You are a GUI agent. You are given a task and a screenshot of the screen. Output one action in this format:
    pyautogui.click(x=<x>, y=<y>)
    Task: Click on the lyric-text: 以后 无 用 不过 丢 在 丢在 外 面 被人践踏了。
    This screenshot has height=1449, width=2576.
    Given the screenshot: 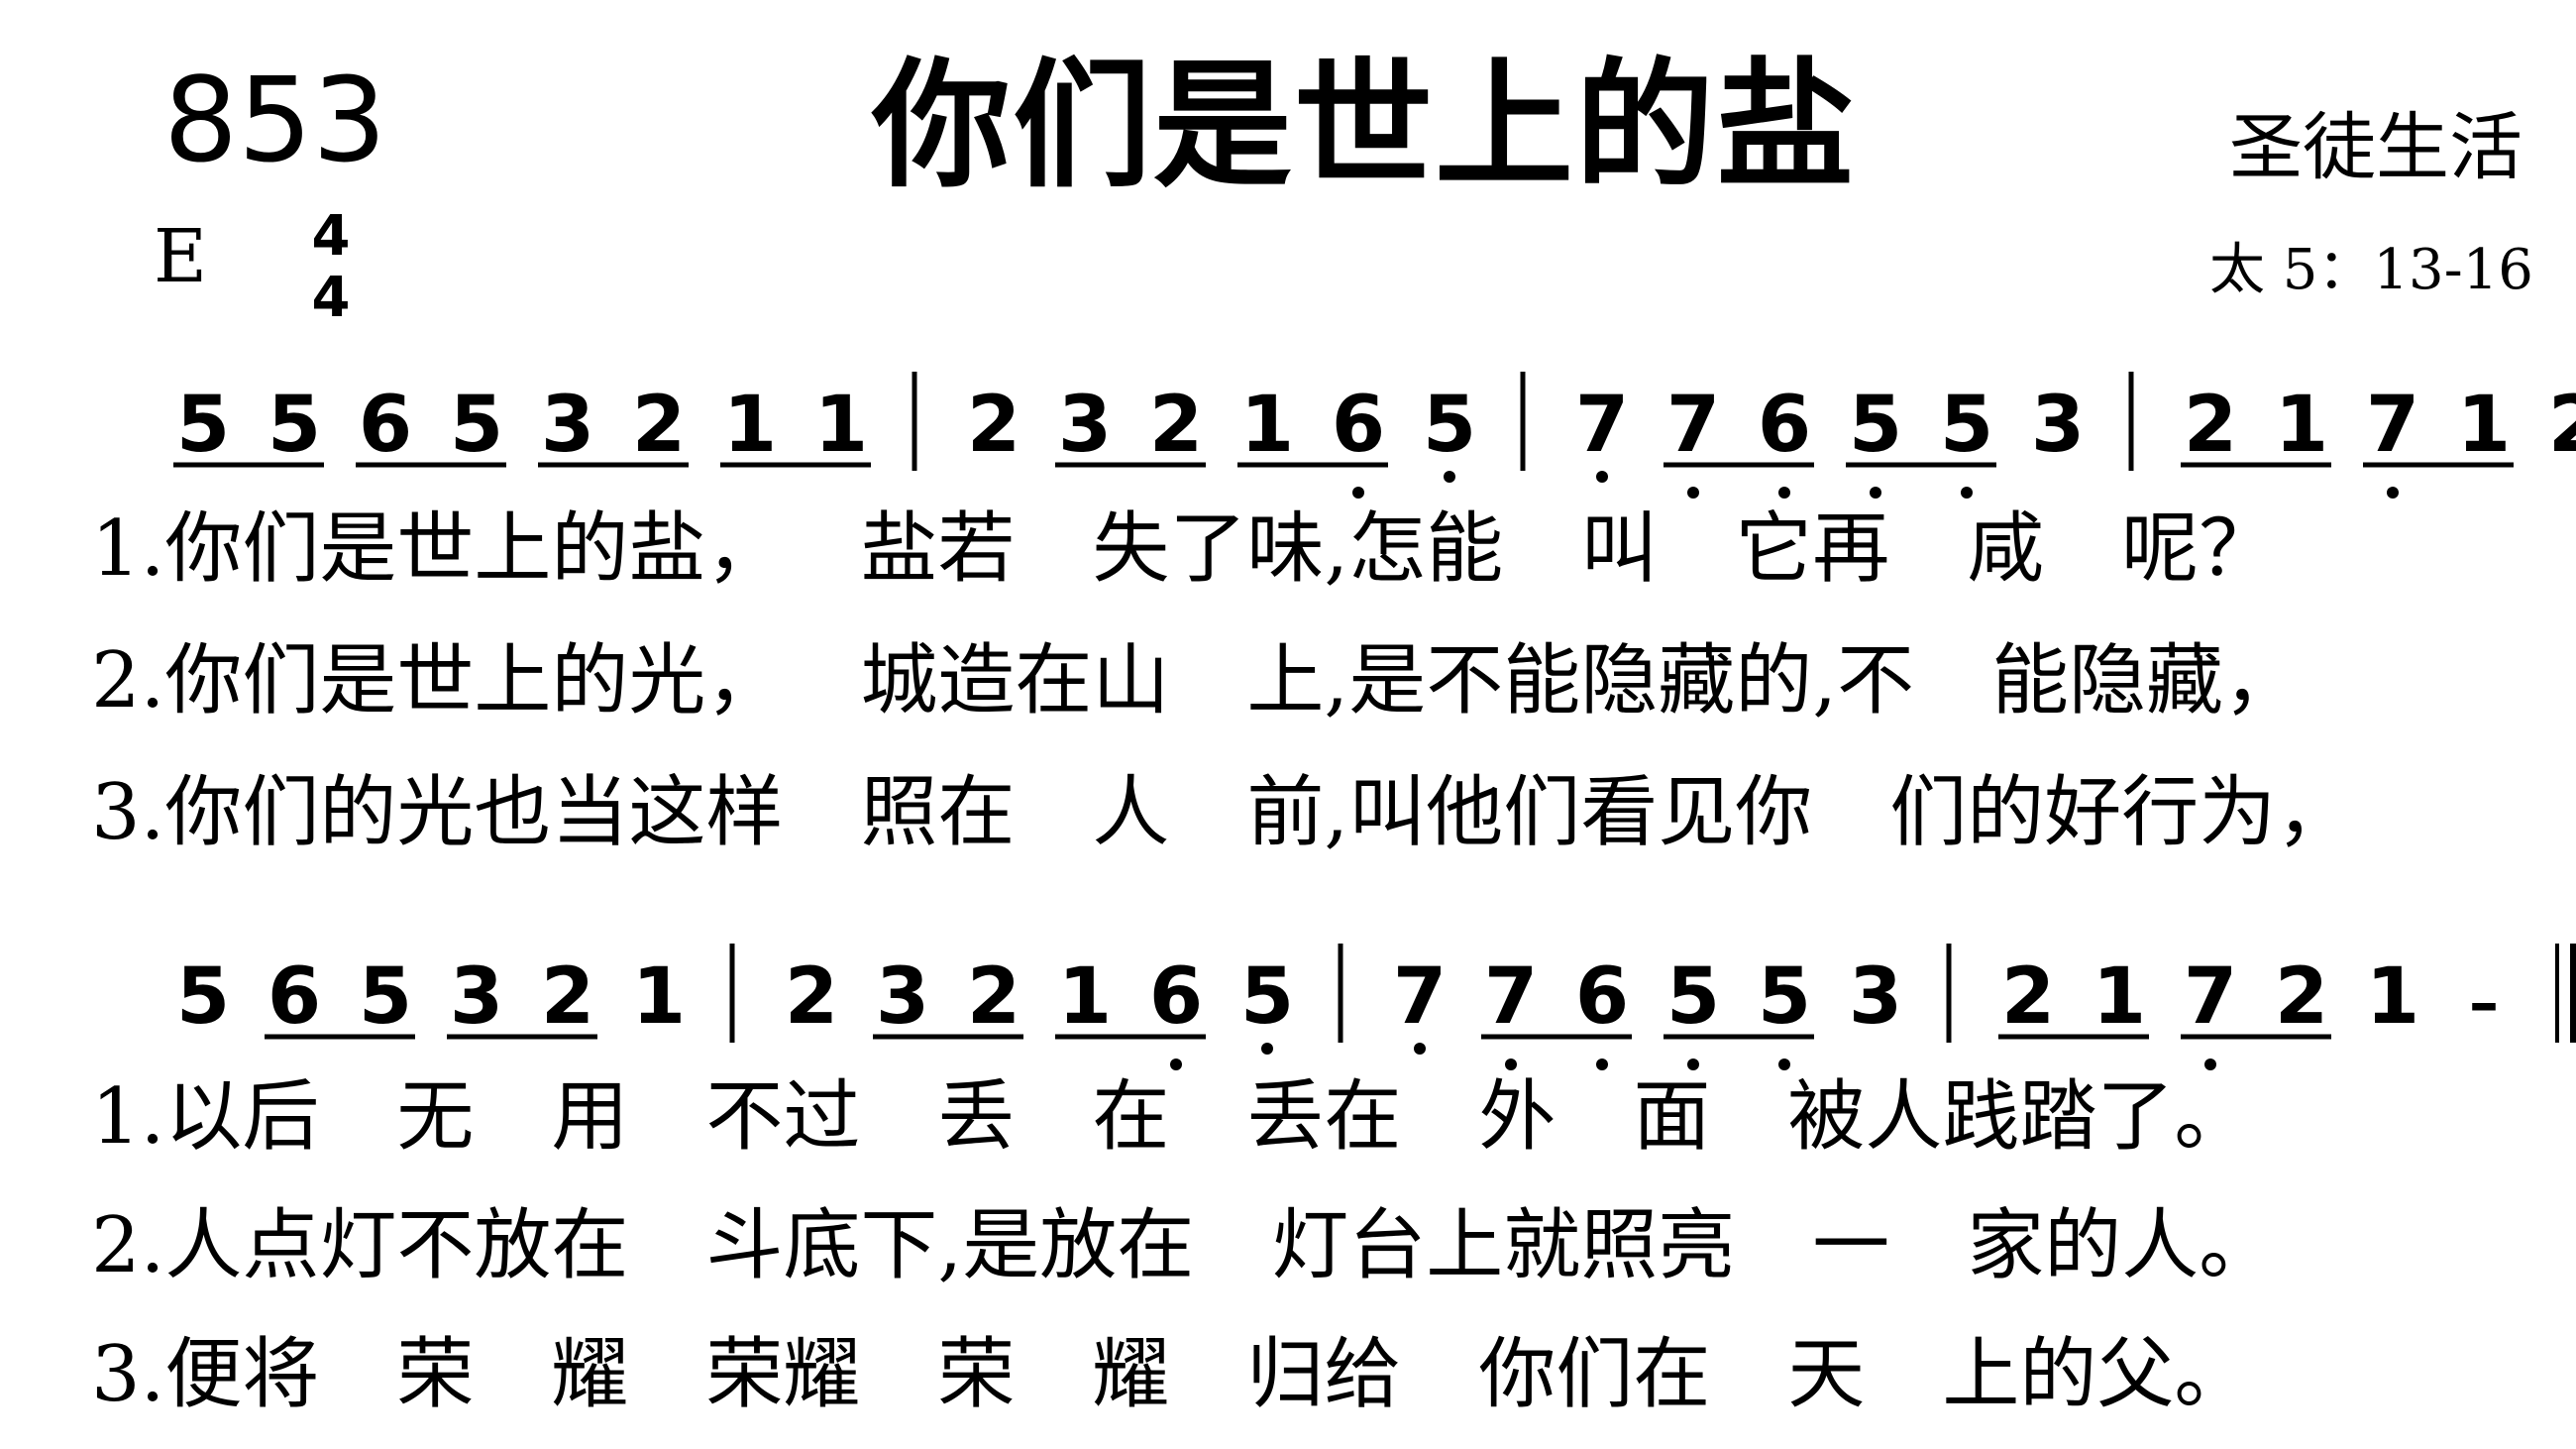 What is the action you would take?
    pyautogui.click(x=1208, y=1117)
    